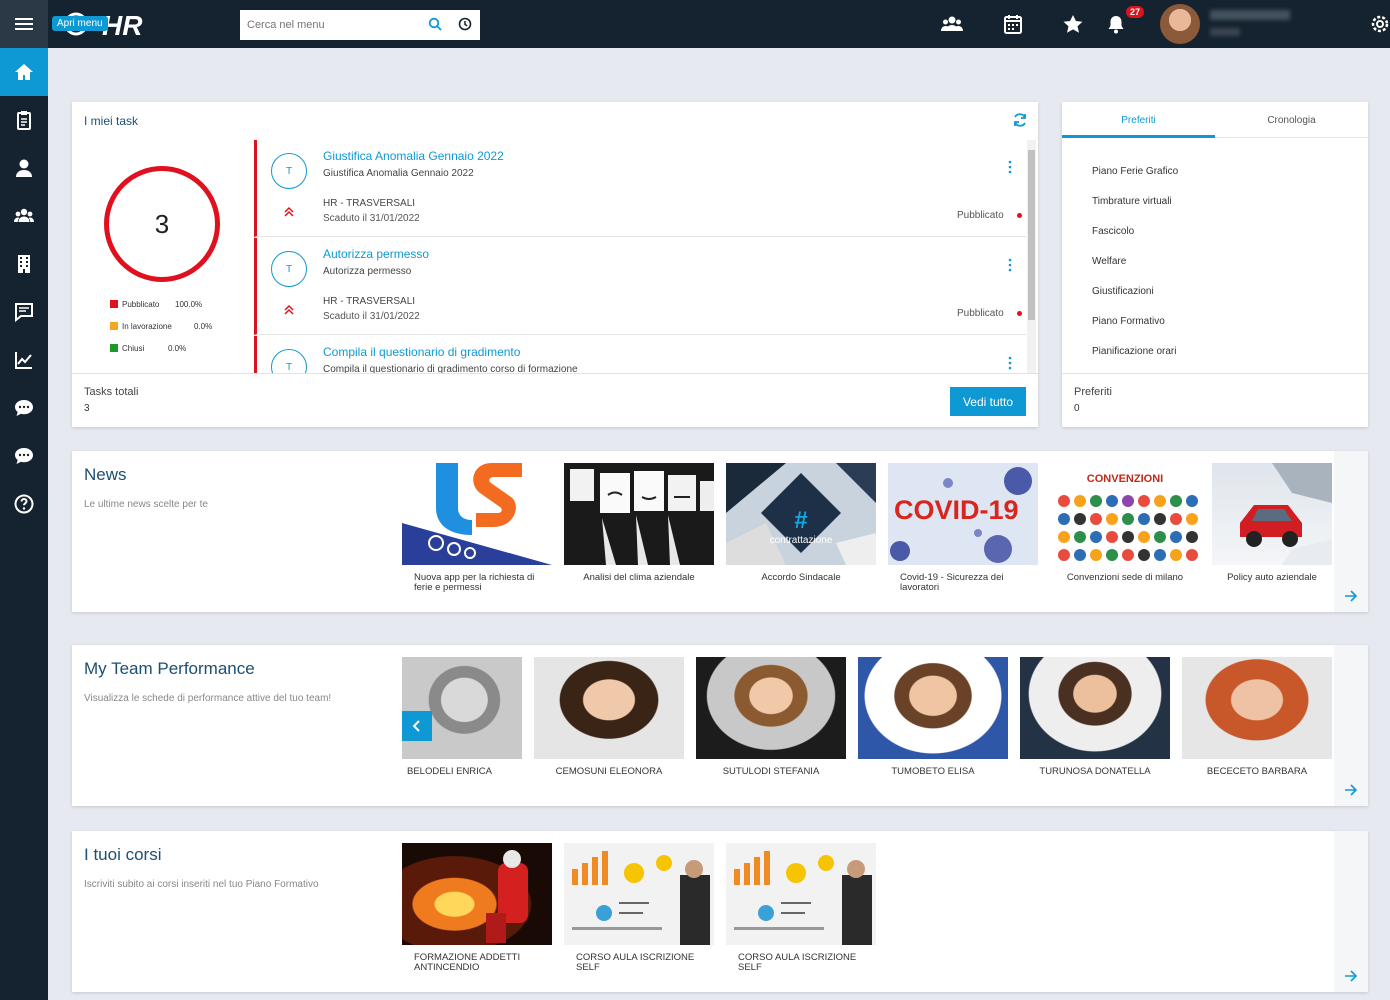 This screenshot has width=1390, height=1000. I want to click on sidebar-item-profile, so click(24, 168).